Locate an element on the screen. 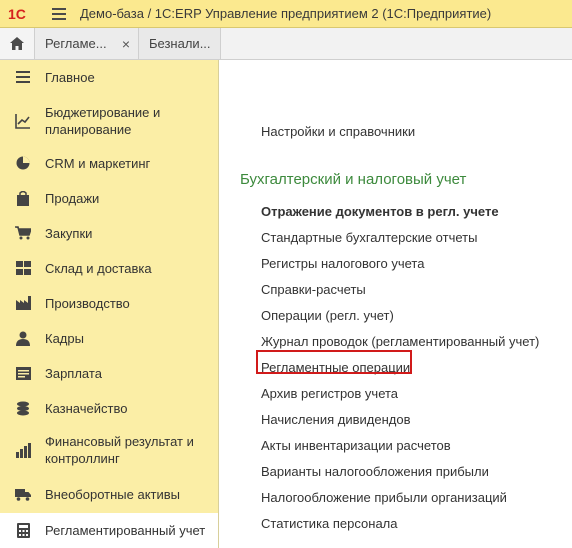 The image size is (572, 548). sidebar-item-regulated-accounting: Регламентированный учет is located at coordinates (109, 530).